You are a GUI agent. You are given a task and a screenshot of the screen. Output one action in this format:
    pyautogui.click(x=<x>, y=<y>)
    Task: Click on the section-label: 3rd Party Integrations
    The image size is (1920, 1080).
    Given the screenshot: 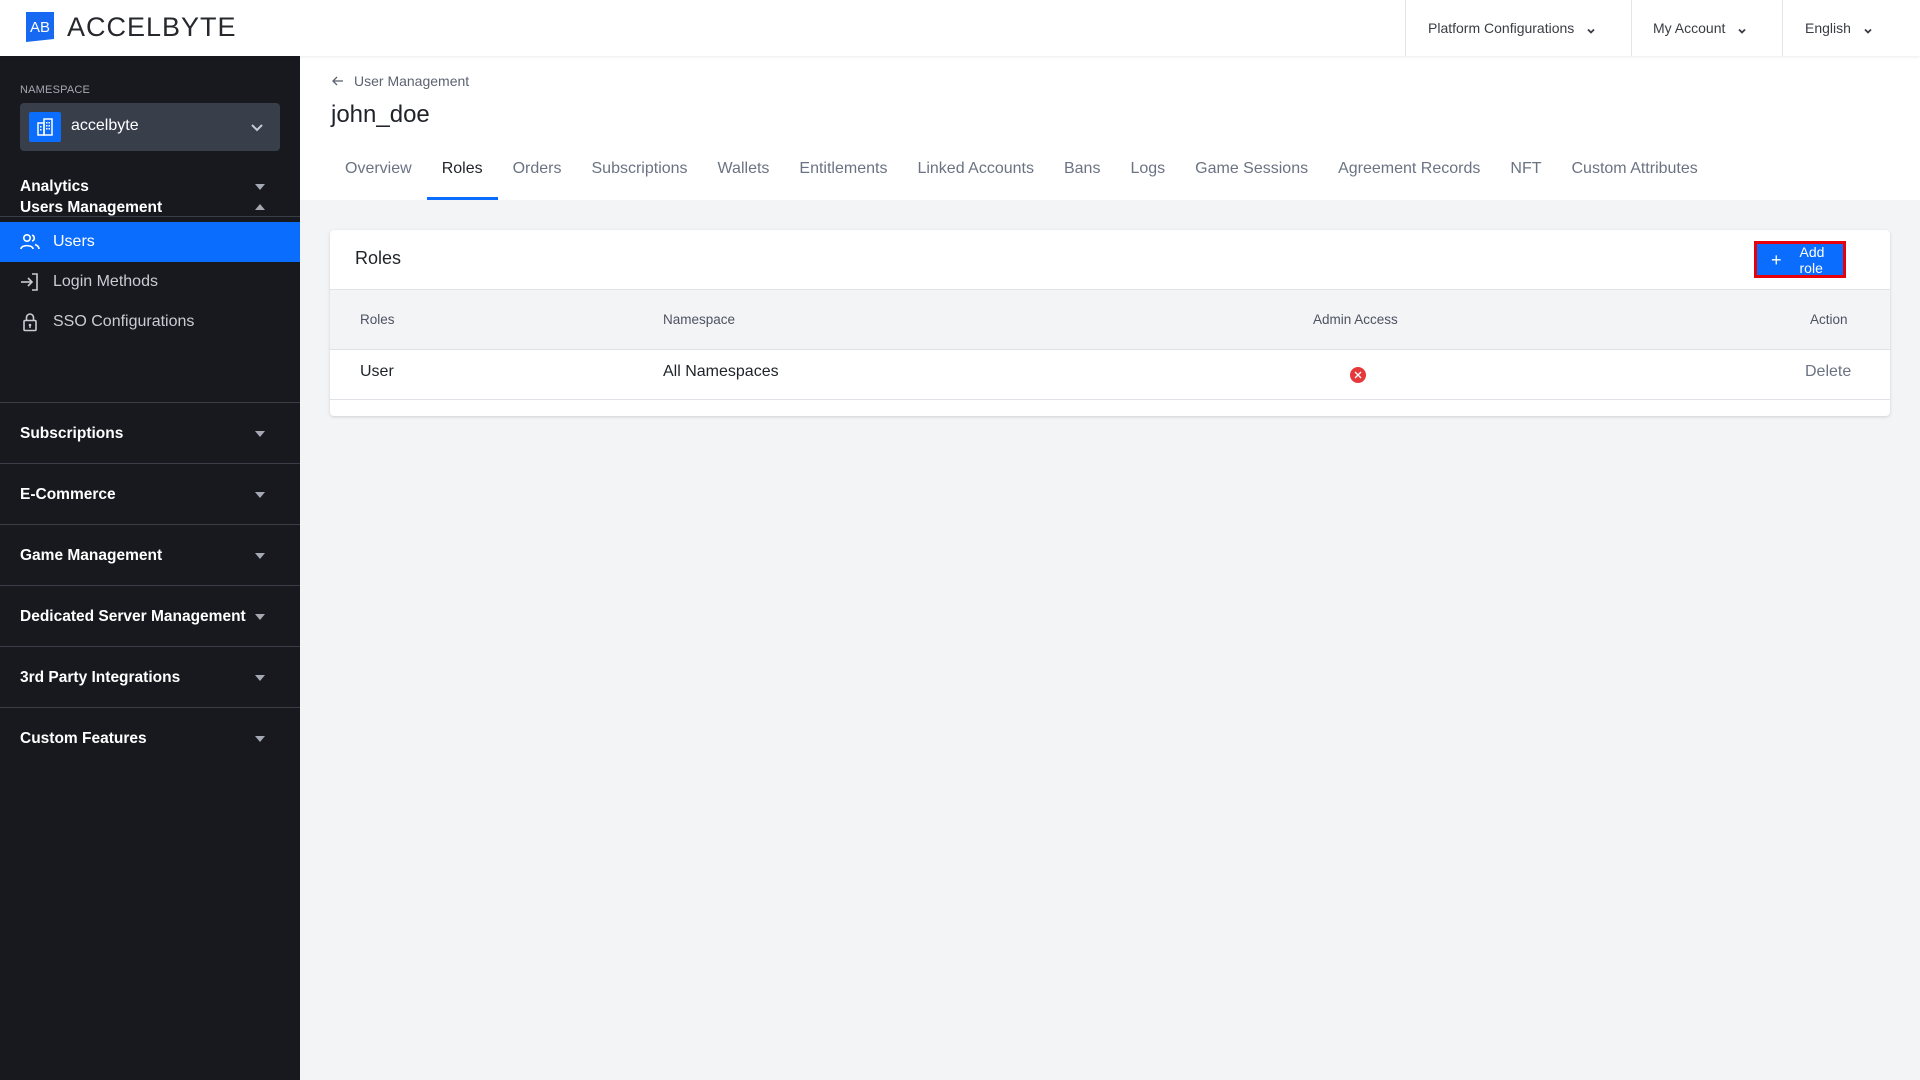 What is the action you would take?
    pyautogui.click(x=100, y=677)
    